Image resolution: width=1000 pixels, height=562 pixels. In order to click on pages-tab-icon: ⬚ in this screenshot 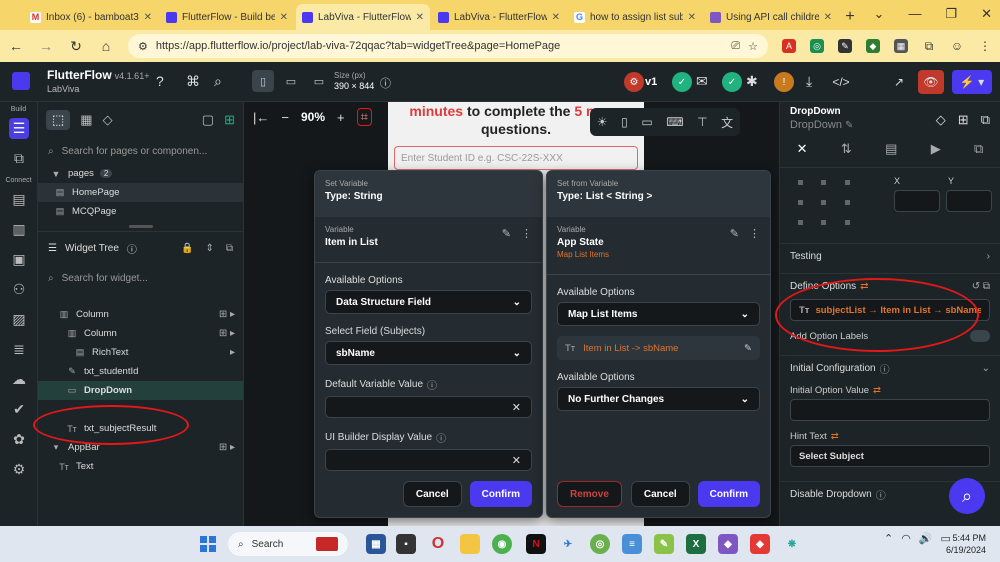, I will do `click(58, 120)`.